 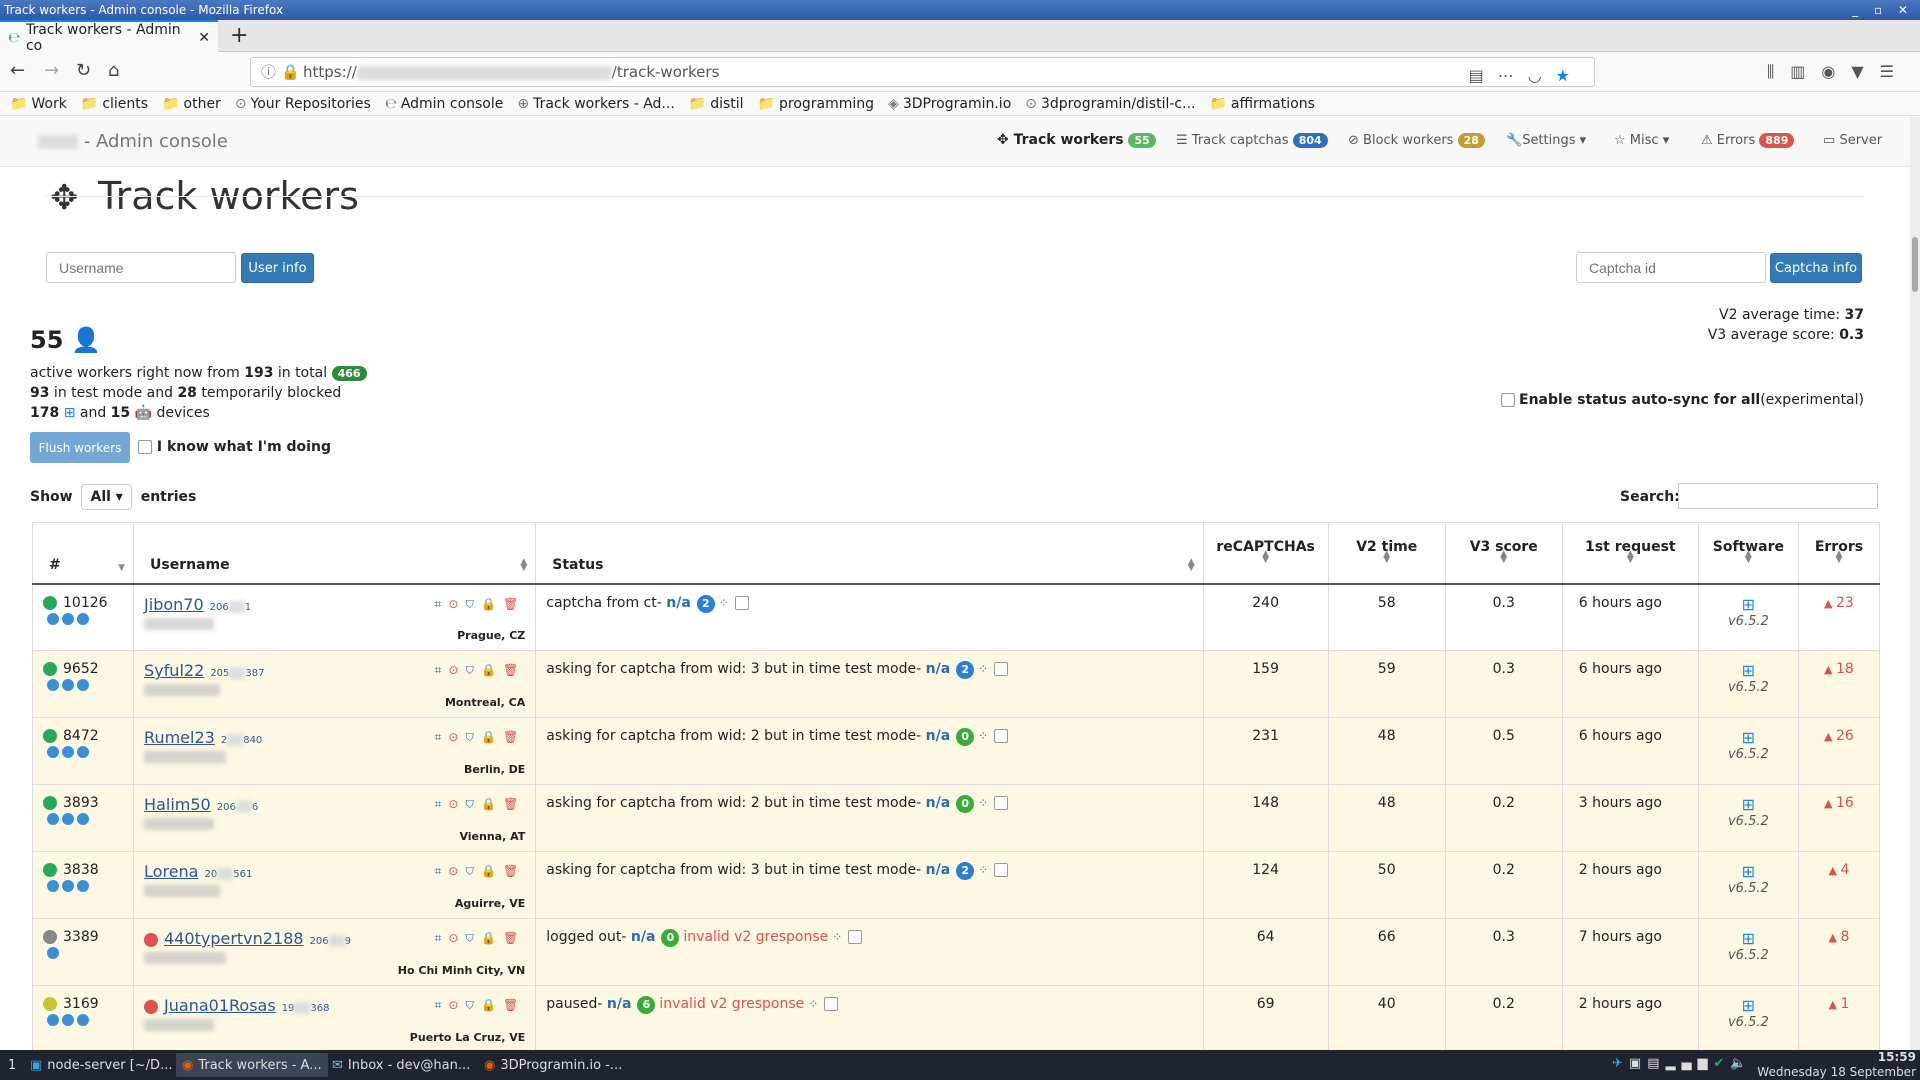 I want to click on nav-misc: ☆ Misc ▾, so click(x=1641, y=140).